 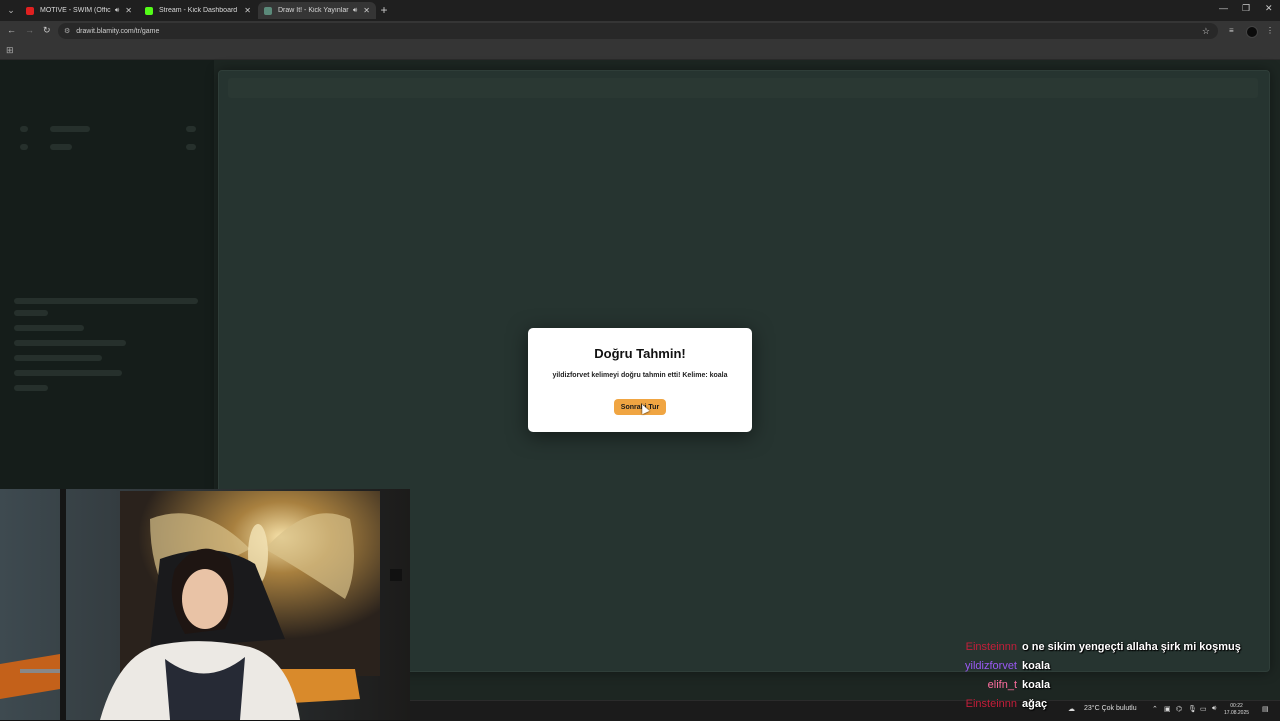 I want to click on chat-message: elifn_t koala, so click(x=975, y=685).